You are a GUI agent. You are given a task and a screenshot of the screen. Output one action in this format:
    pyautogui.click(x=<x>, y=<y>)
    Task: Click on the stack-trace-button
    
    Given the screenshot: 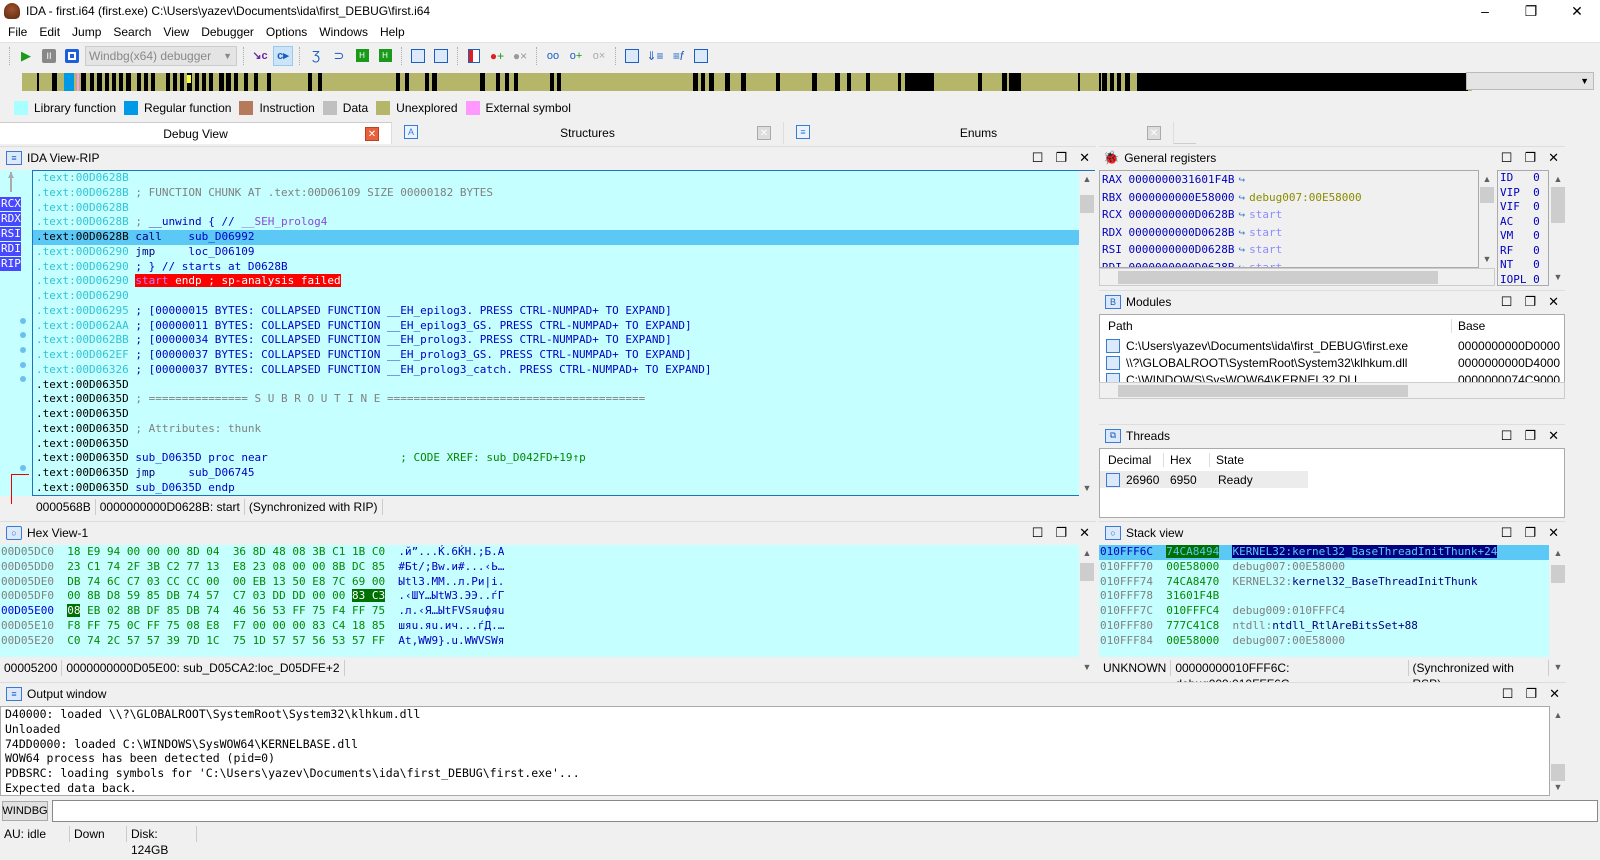 What is the action you would take?
    pyautogui.click(x=701, y=56)
    